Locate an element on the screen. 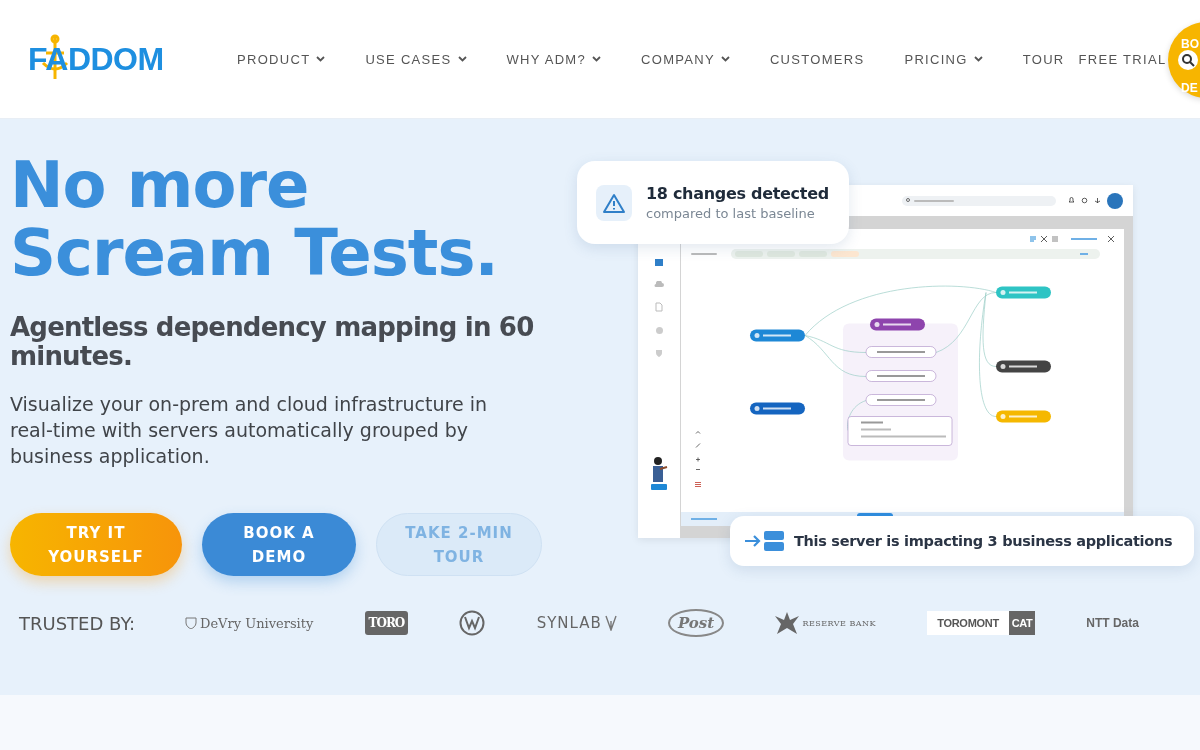 This screenshot has width=1200, height=750. client-logo: CAT is located at coordinates (1022, 623).